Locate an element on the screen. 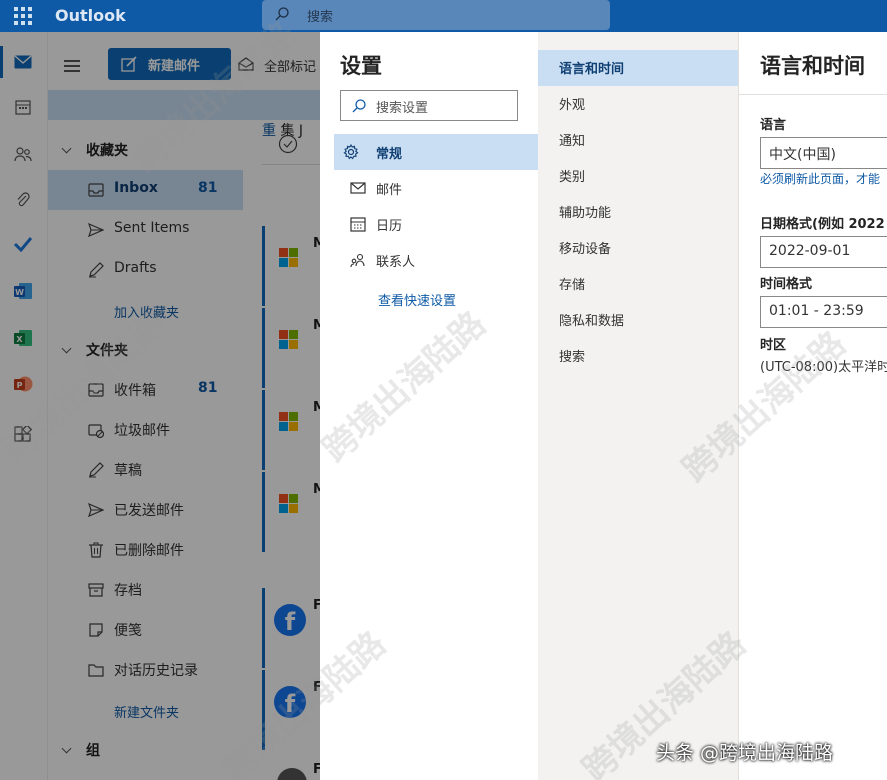 The width and height of the screenshot is (887, 780). subcategory-notifications: 通知 is located at coordinates (638, 140).